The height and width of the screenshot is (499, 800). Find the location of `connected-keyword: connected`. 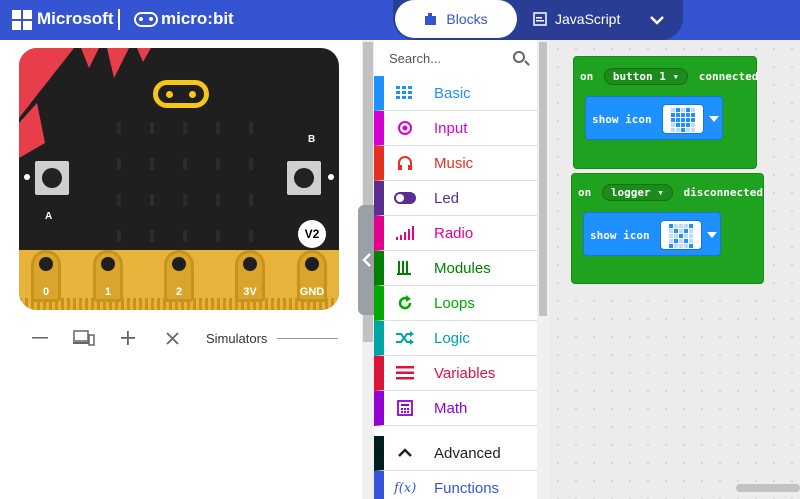

connected-keyword: connected is located at coordinates (728, 76).